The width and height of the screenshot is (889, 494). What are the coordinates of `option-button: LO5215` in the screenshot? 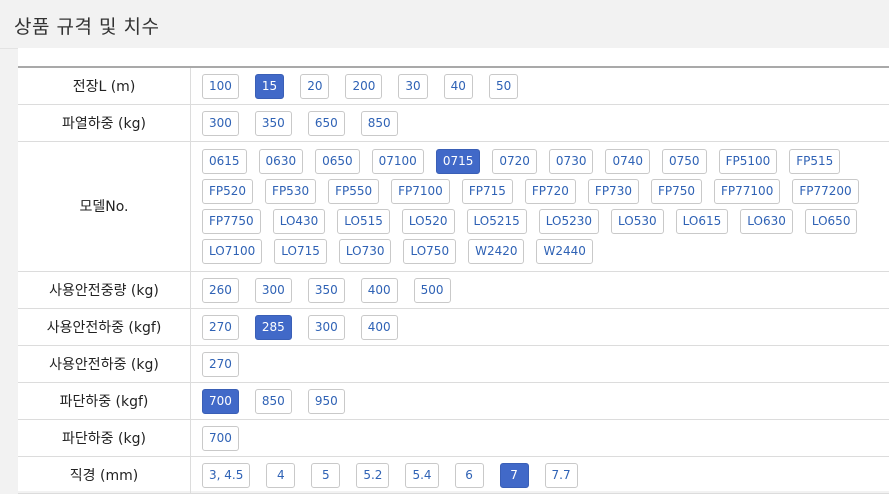 It's located at (497, 221).